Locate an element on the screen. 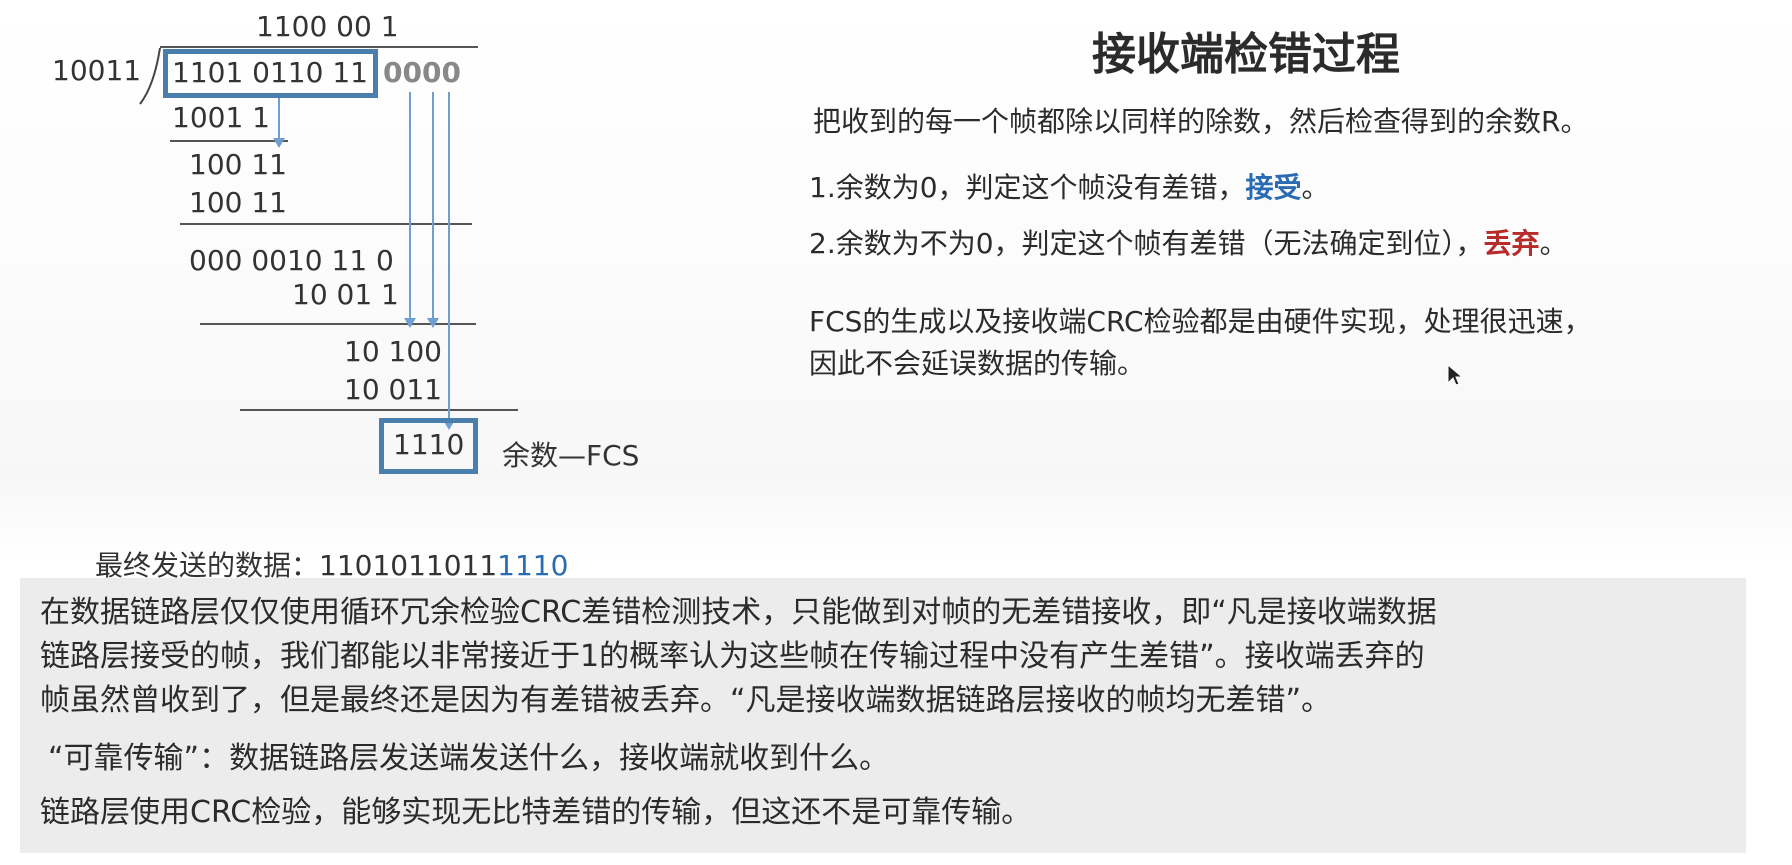 This screenshot has height=865, width=1792. discard-word: 丢弃 is located at coordinates (1511, 243).